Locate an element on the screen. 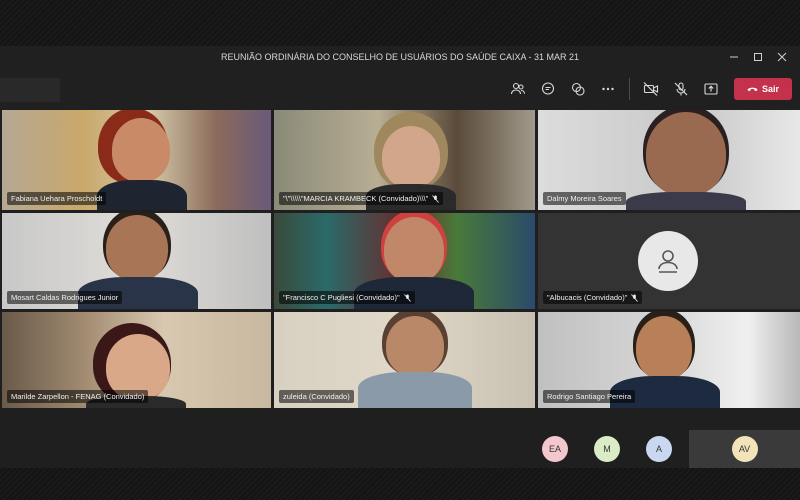 The image size is (800, 500). avatar-initials: EA is located at coordinates (554, 449).